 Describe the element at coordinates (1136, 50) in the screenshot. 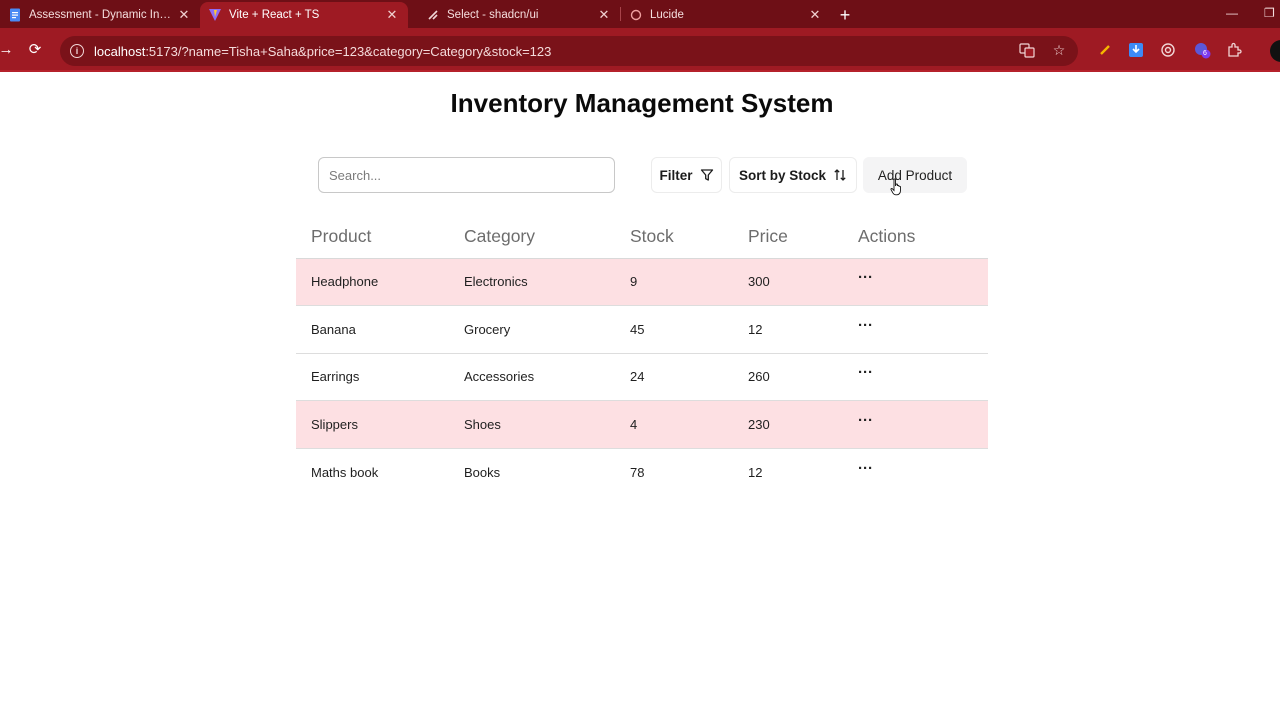

I see `download-icon` at that location.